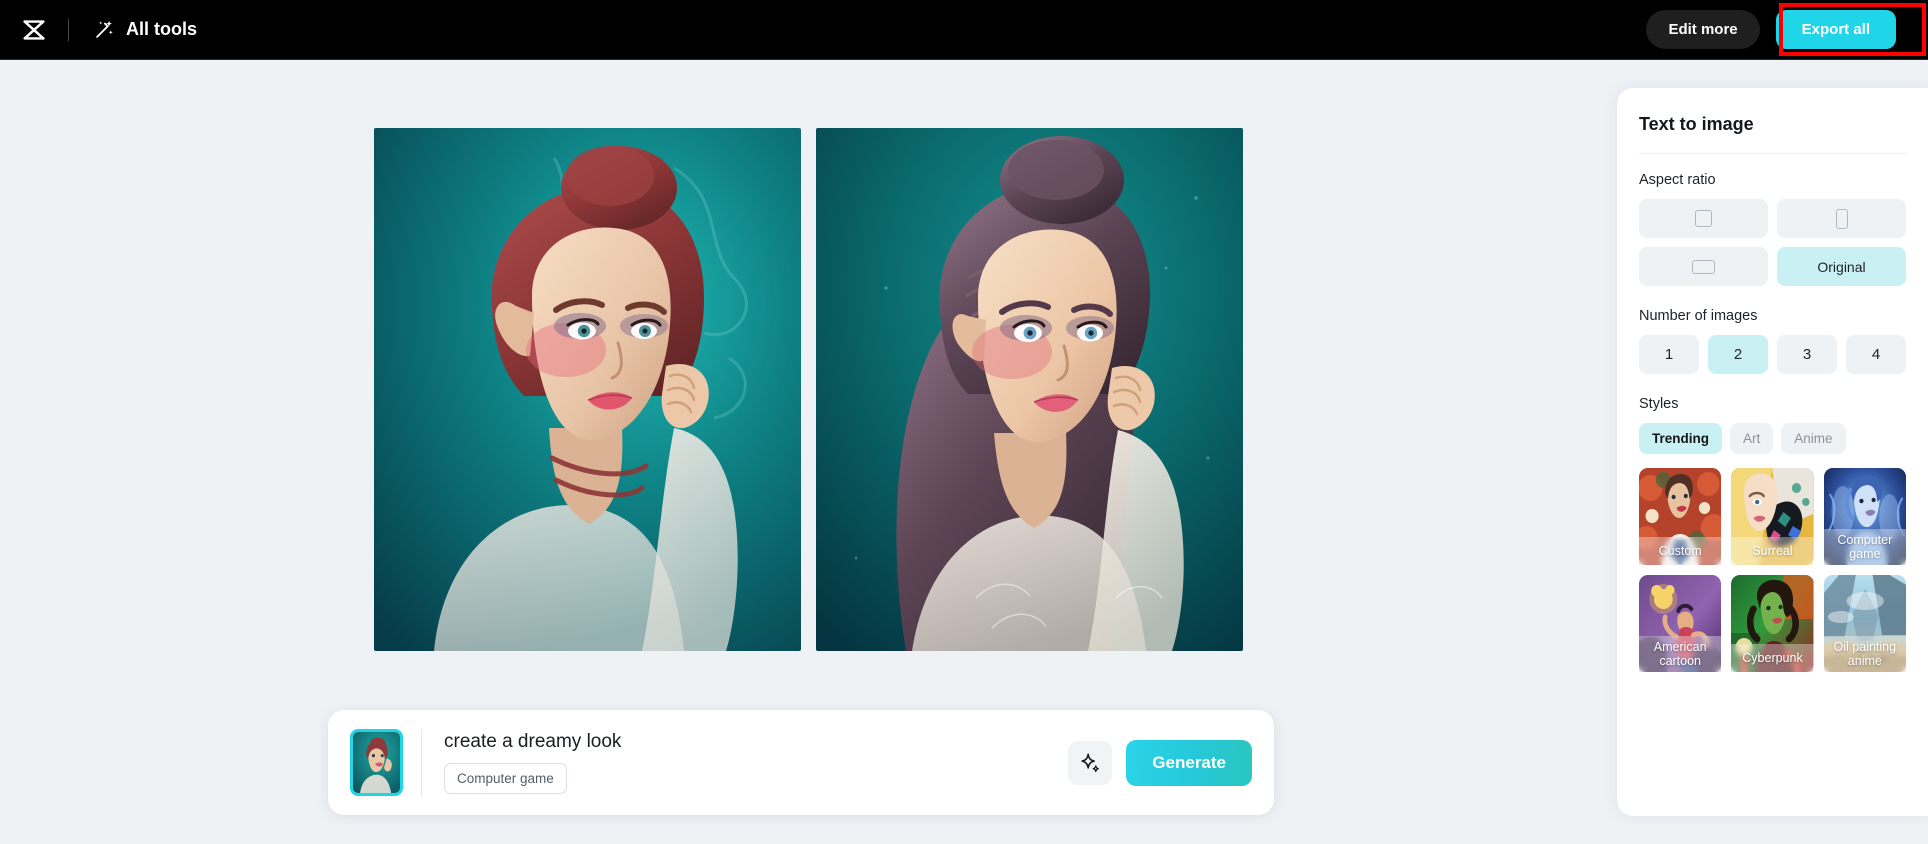  Describe the element at coordinates (1807, 354) in the screenshot. I see `number-option-3: 3` at that location.